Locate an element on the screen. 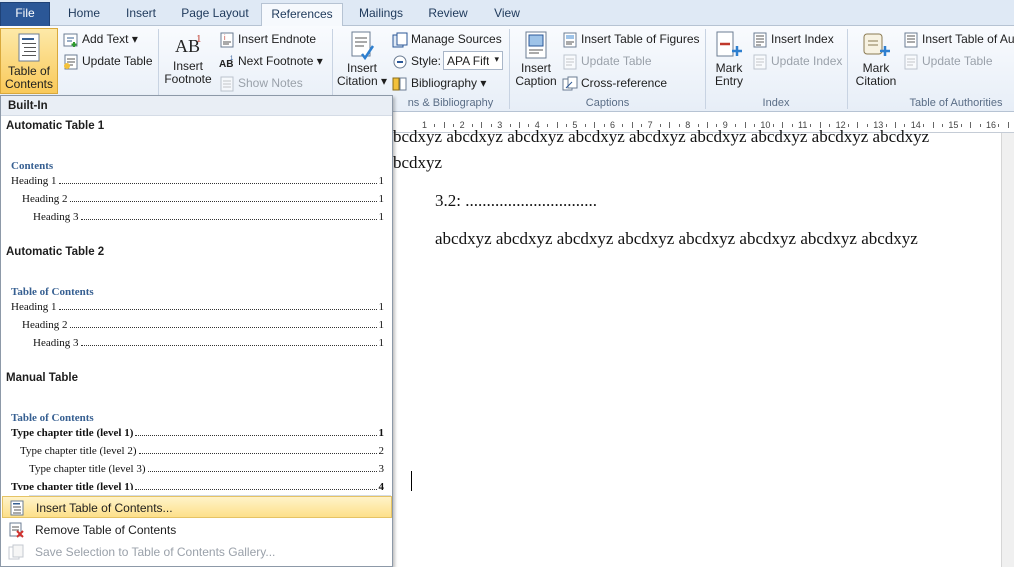 This screenshot has width=1014, height=567. insert-citation-button: Insert Citation ▾ is located at coordinates (362, 62).